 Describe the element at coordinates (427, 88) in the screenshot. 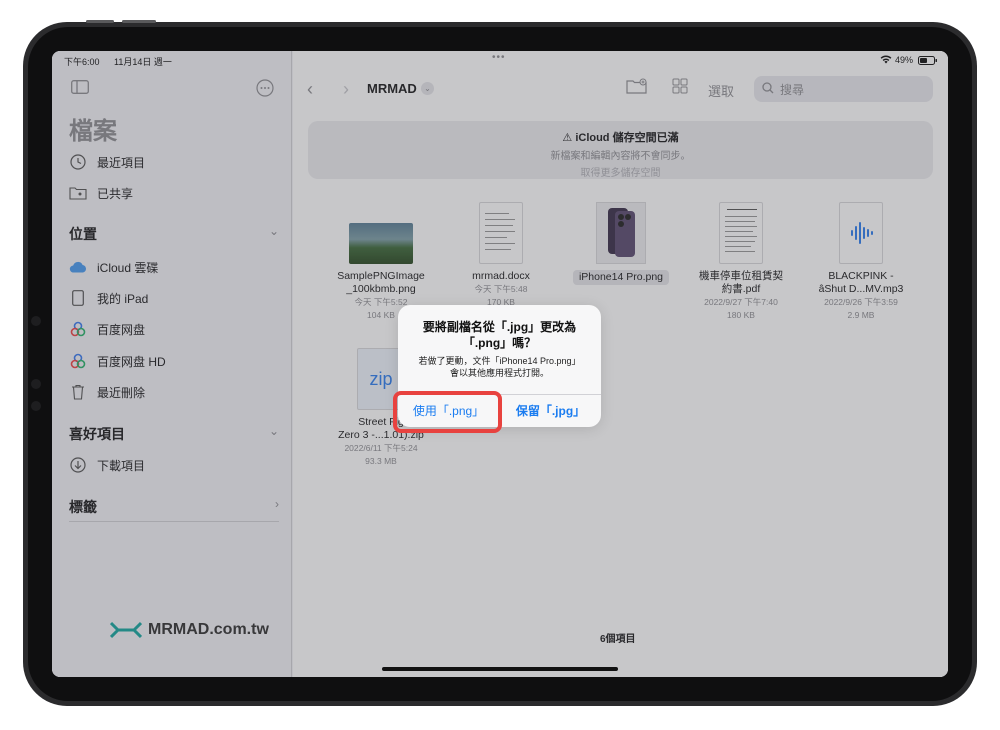

I see `folder-menu-chevron-icon: ⌄` at that location.